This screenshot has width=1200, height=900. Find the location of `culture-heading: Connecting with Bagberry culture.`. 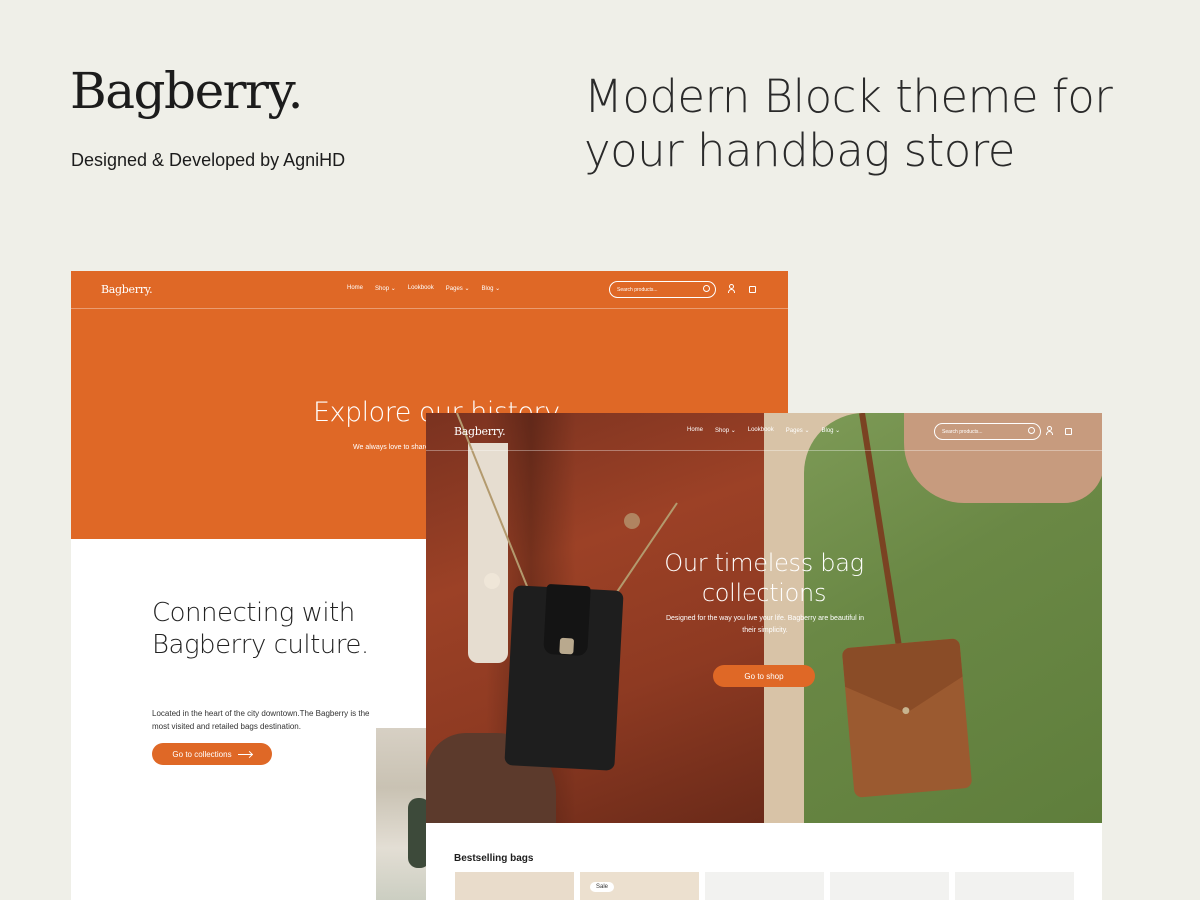

culture-heading: Connecting with Bagberry culture. is located at coordinates (260, 629).